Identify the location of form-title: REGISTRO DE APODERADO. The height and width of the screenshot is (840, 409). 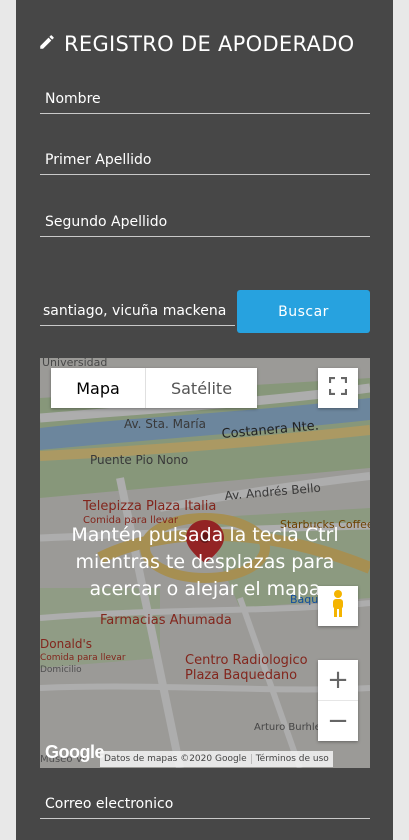
(196, 44).